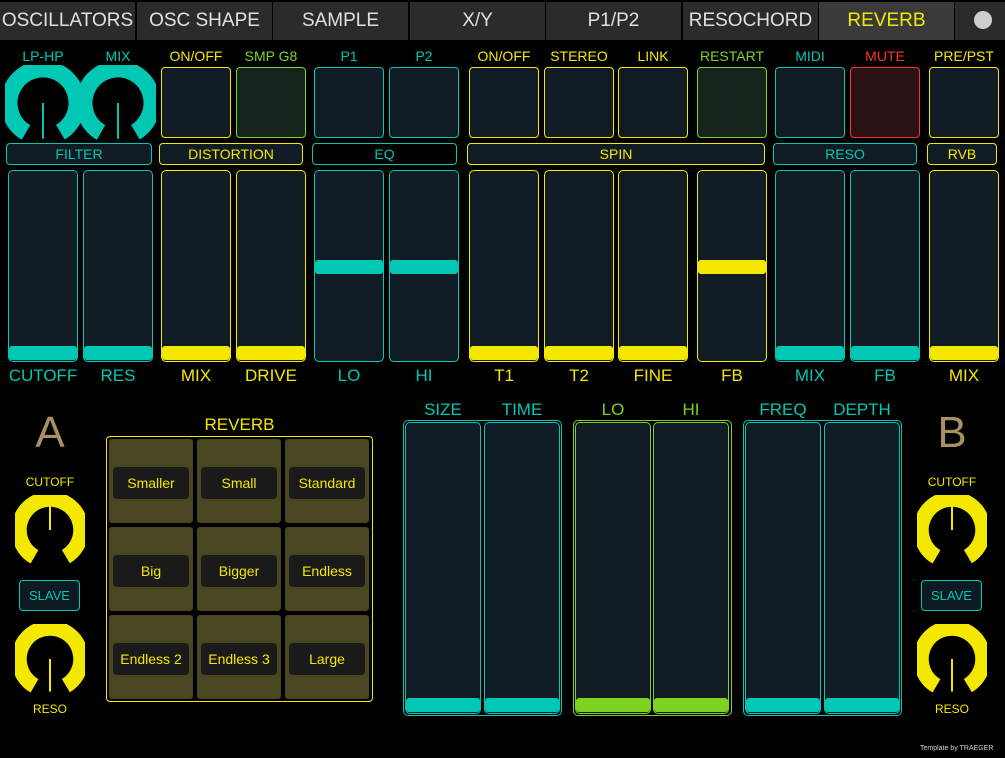 Image resolution: width=1005 pixels, height=758 pixels. I want to click on toggle-mute, so click(885, 102).